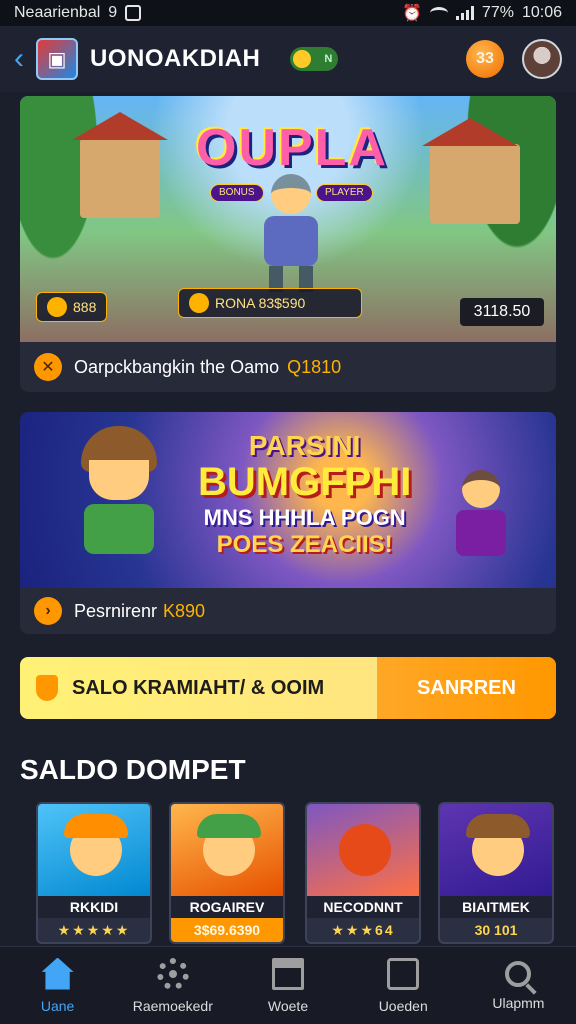 The height and width of the screenshot is (1024, 576). I want to click on reward-chip: RONA 83$590, so click(270, 303).